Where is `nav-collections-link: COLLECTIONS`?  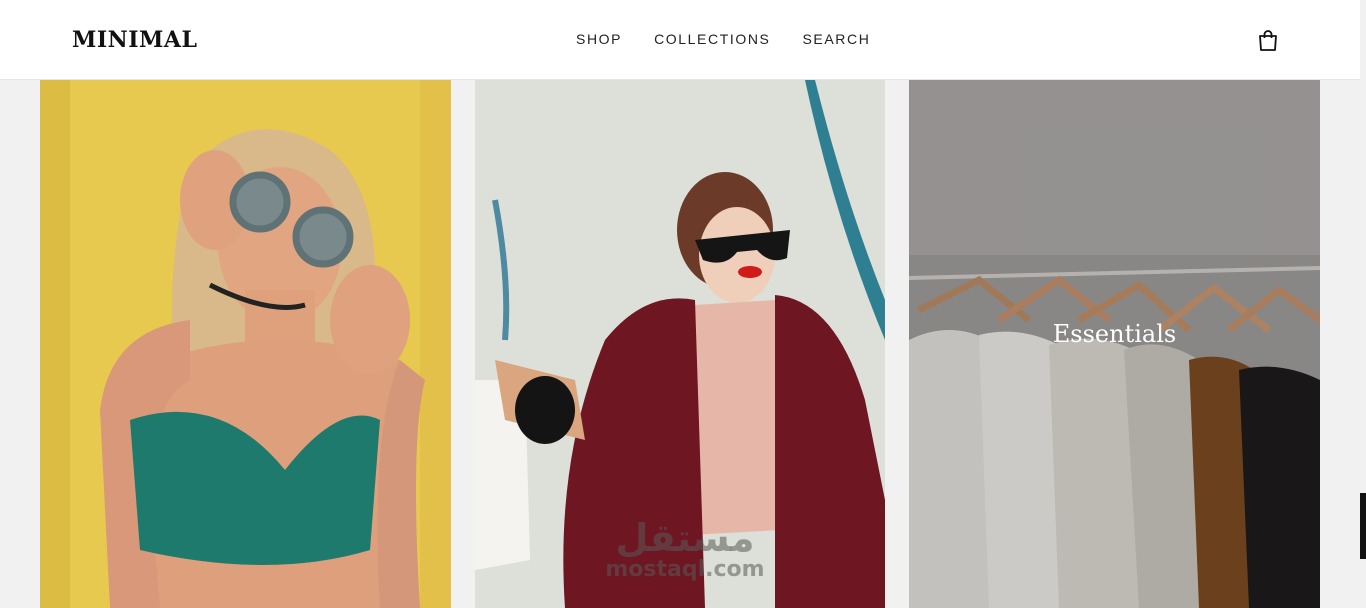
nav-collections-link: COLLECTIONS is located at coordinates (712, 39).